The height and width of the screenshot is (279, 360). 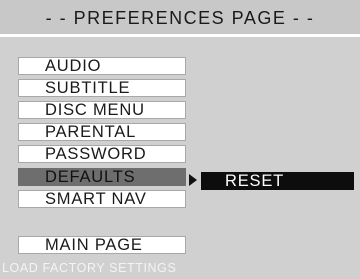 I want to click on menu-item-parental: PARENTAL, so click(x=102, y=132).